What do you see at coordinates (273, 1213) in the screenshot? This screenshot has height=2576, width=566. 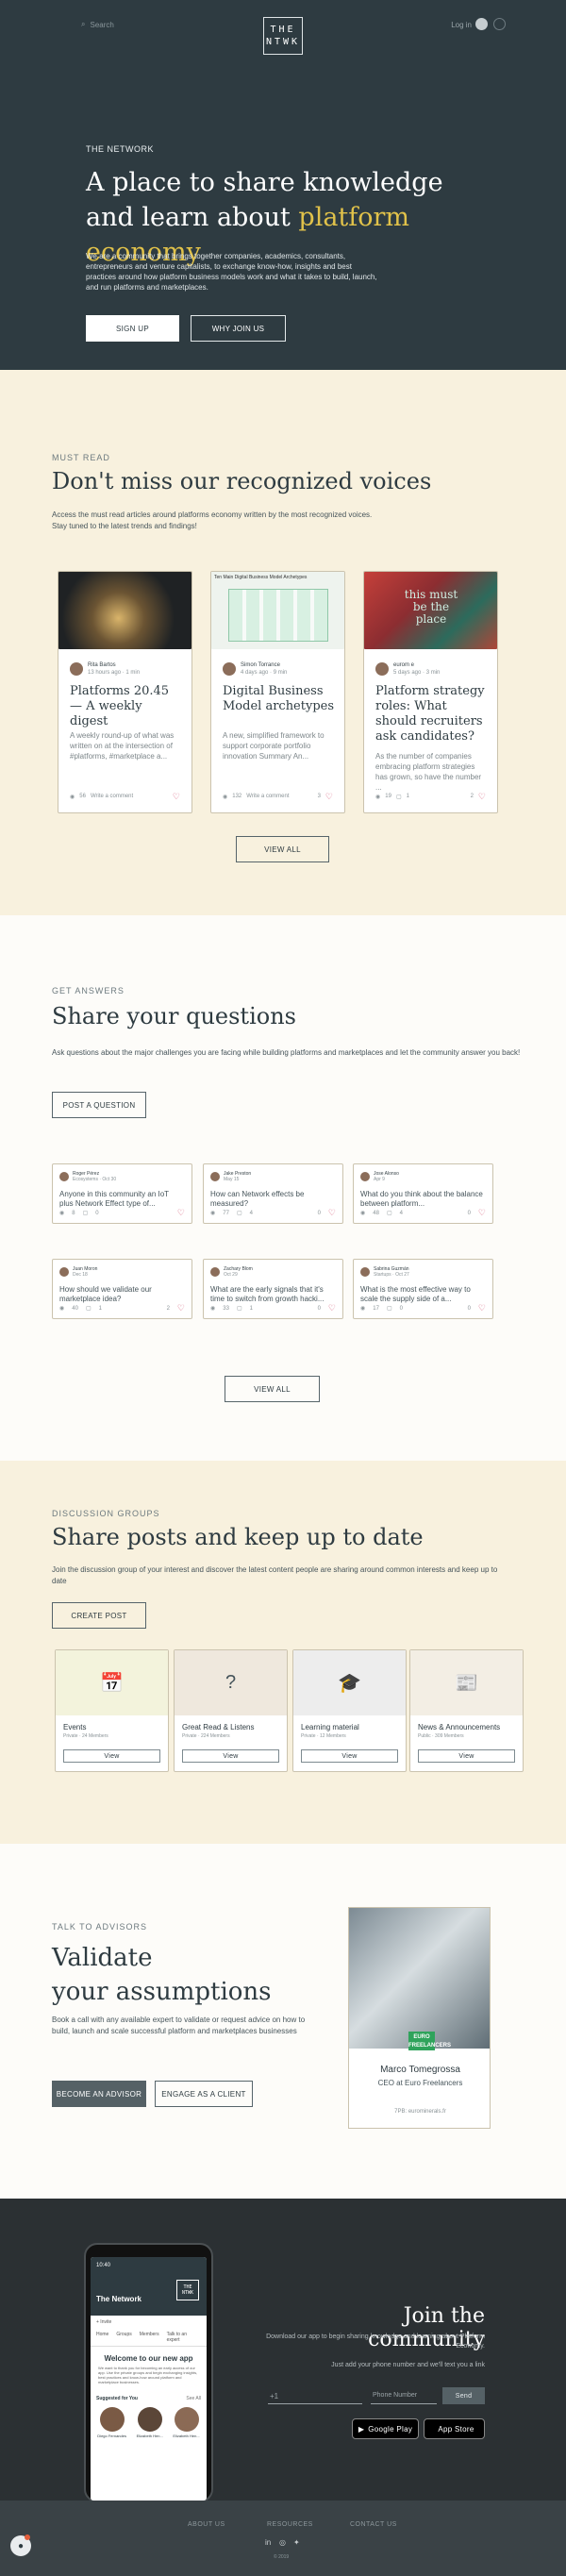 I see `question-footer: ◉ 77 ▢ 4 0 ♡` at bounding box center [273, 1213].